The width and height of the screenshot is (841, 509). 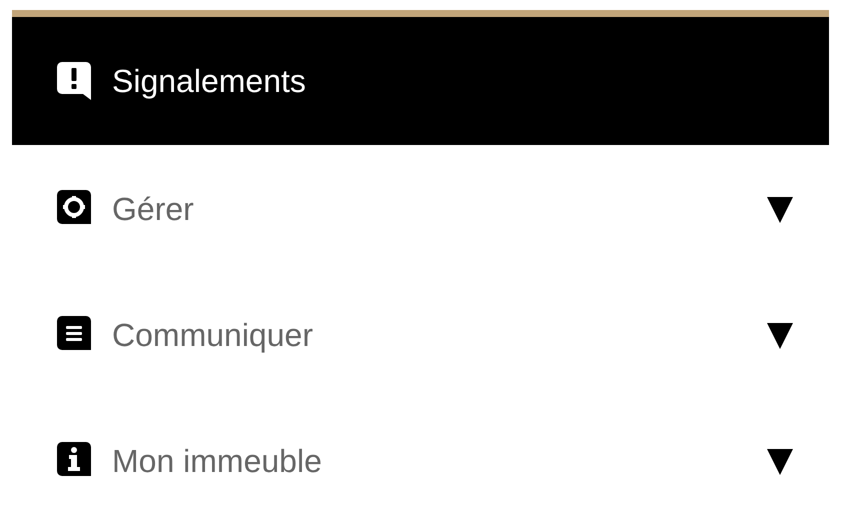 What do you see at coordinates (74, 459) in the screenshot?
I see `info-icon` at bounding box center [74, 459].